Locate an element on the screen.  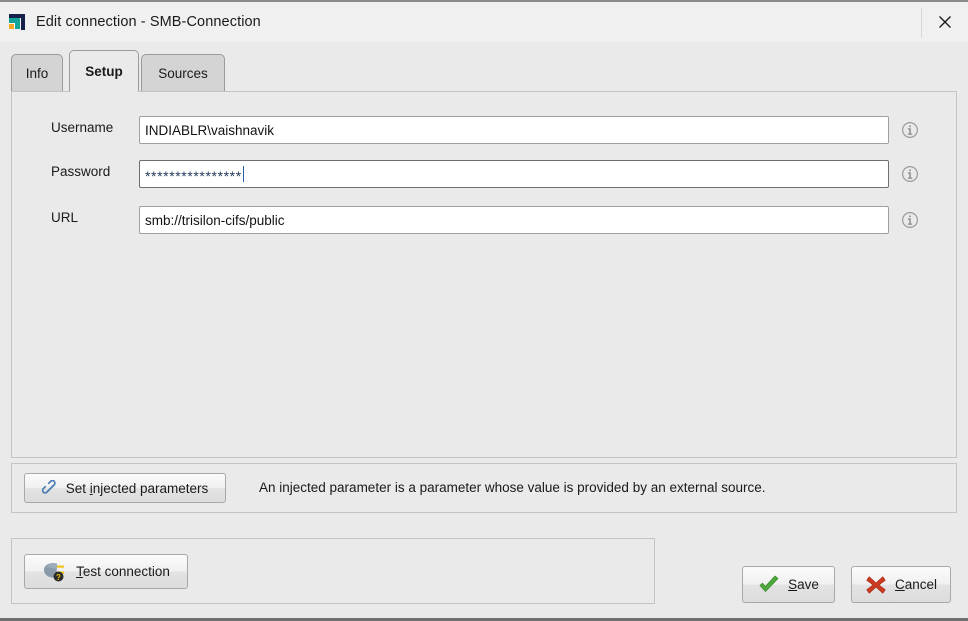
chain-link-icon is located at coordinates (50, 488).